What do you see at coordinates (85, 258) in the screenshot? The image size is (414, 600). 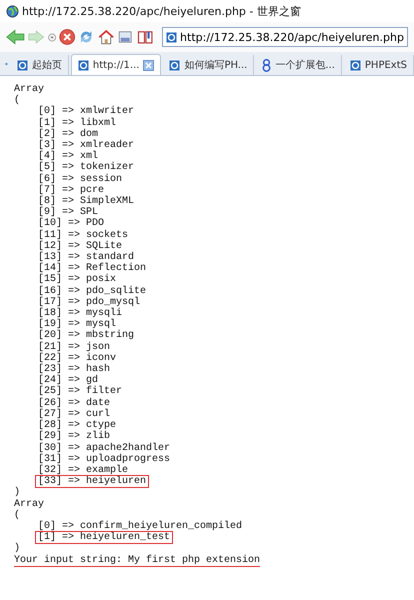 I see `array-entry: [13] => standard` at bounding box center [85, 258].